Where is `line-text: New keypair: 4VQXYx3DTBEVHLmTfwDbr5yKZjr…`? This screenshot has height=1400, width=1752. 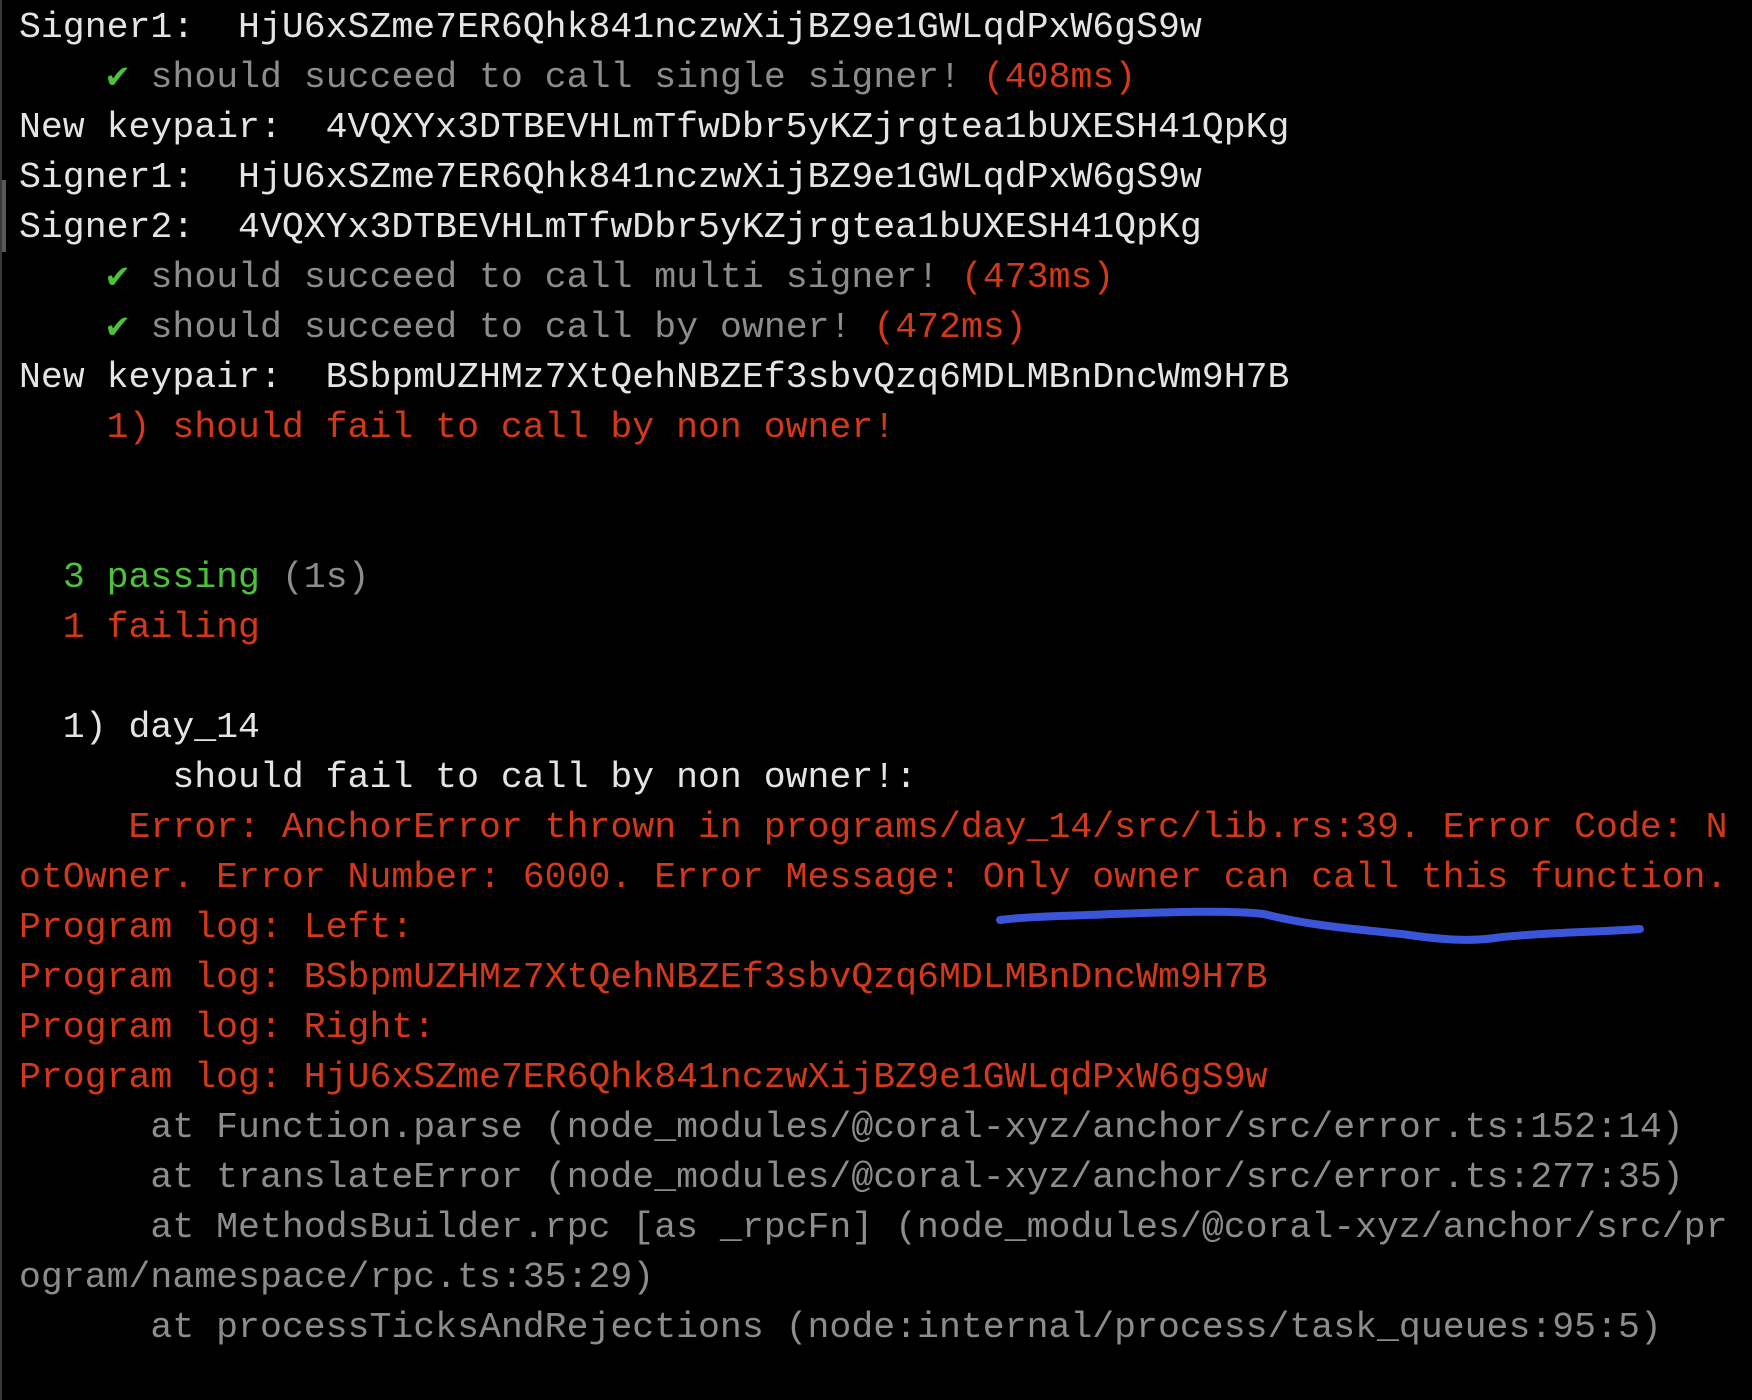 line-text: New keypair: 4VQXYx3DTBEVHLmTfwDbr5yKZjr… is located at coordinates (654, 127).